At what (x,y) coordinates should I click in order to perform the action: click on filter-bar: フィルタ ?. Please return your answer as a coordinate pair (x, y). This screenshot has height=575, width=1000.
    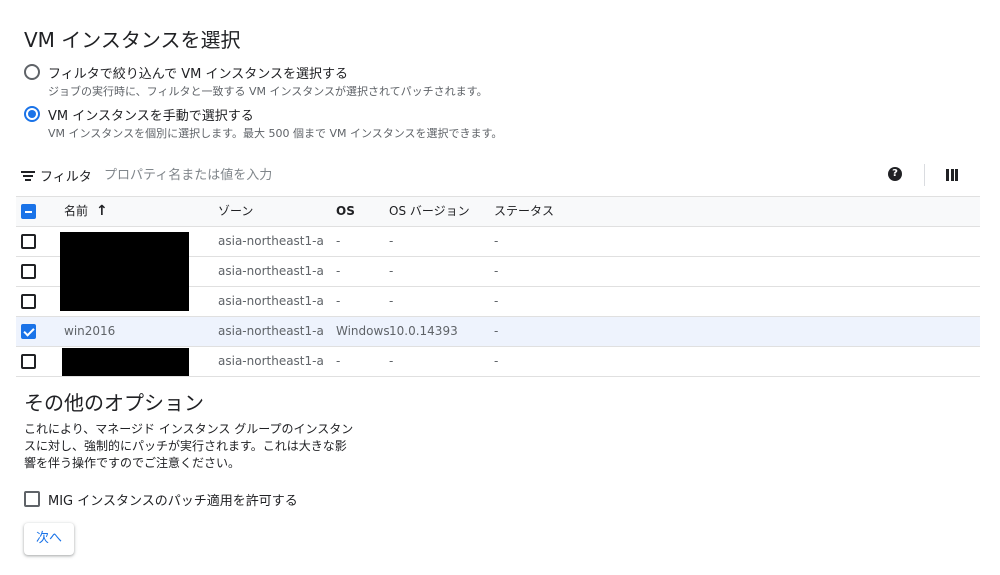
    Looking at the image, I should click on (498, 175).